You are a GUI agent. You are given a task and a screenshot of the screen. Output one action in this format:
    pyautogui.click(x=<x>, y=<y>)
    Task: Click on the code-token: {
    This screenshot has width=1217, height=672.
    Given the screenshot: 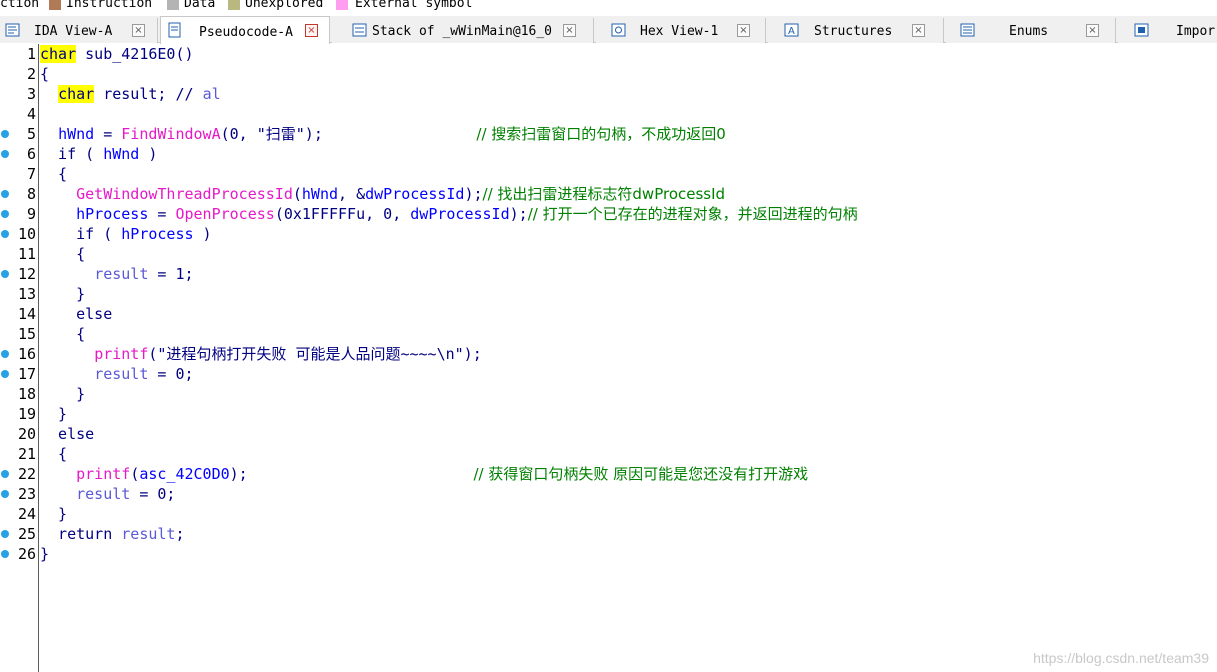 What is the action you would take?
    pyautogui.click(x=54, y=454)
    